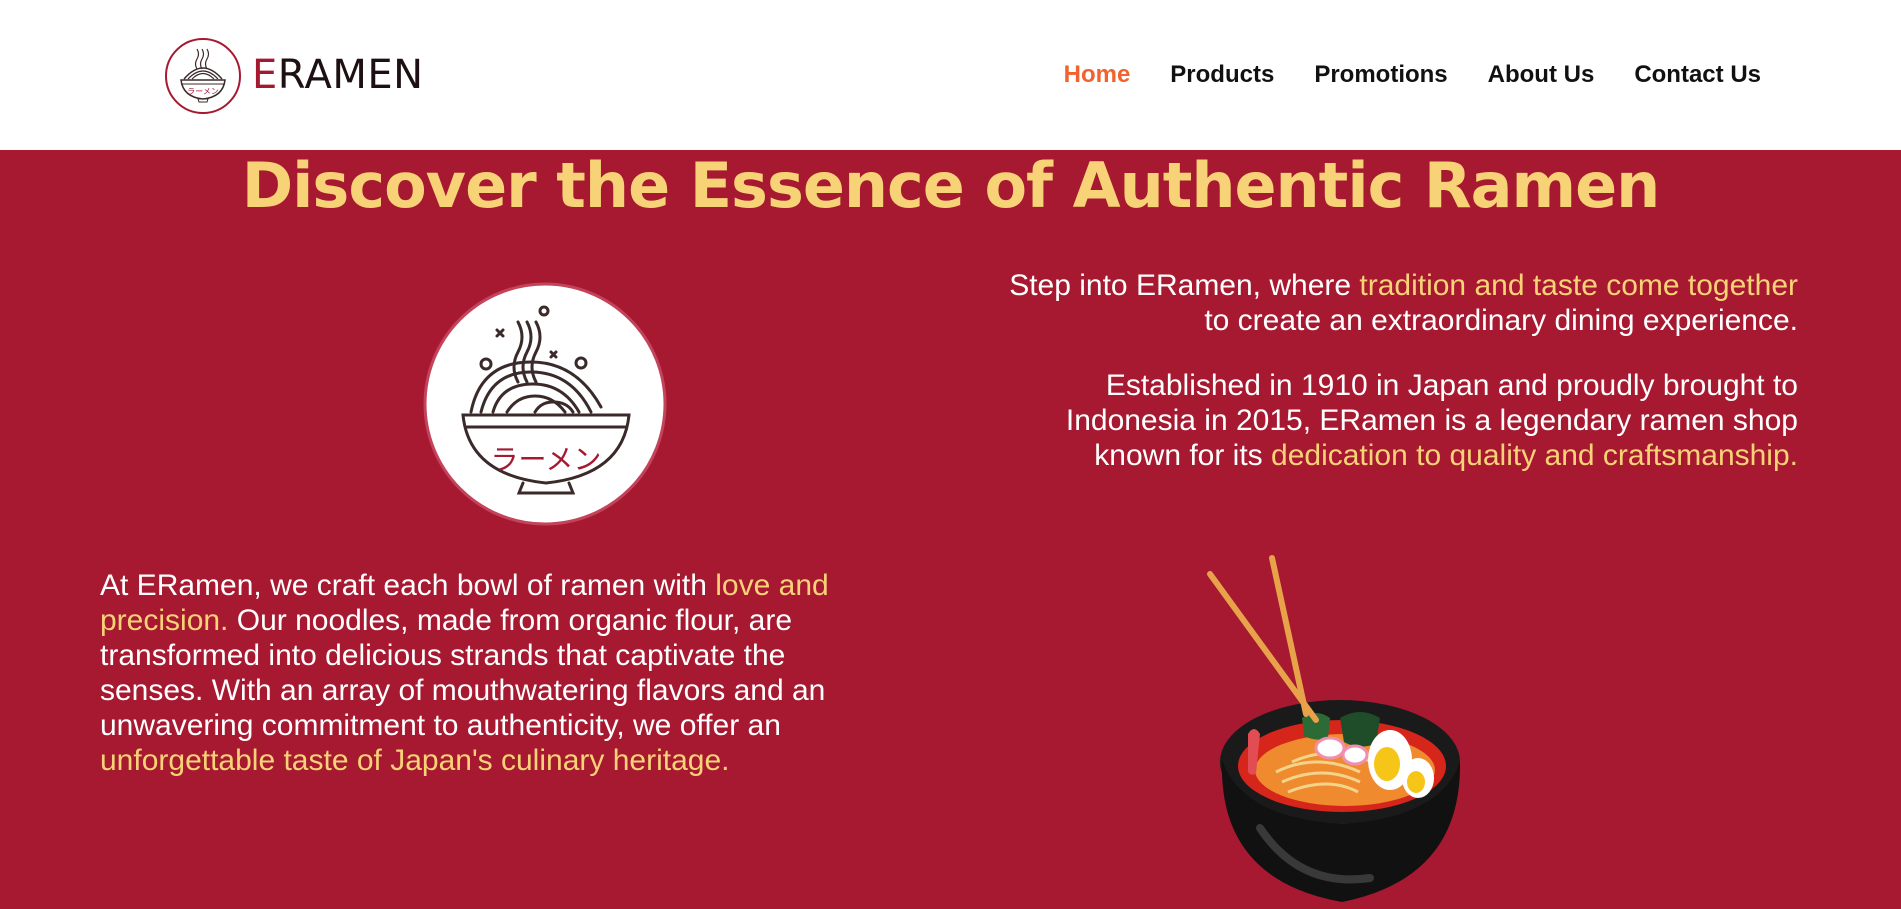 The image size is (1901, 909). Describe the element at coordinates (350, 75) in the screenshot. I see `brand-rest: RAMEN` at that location.